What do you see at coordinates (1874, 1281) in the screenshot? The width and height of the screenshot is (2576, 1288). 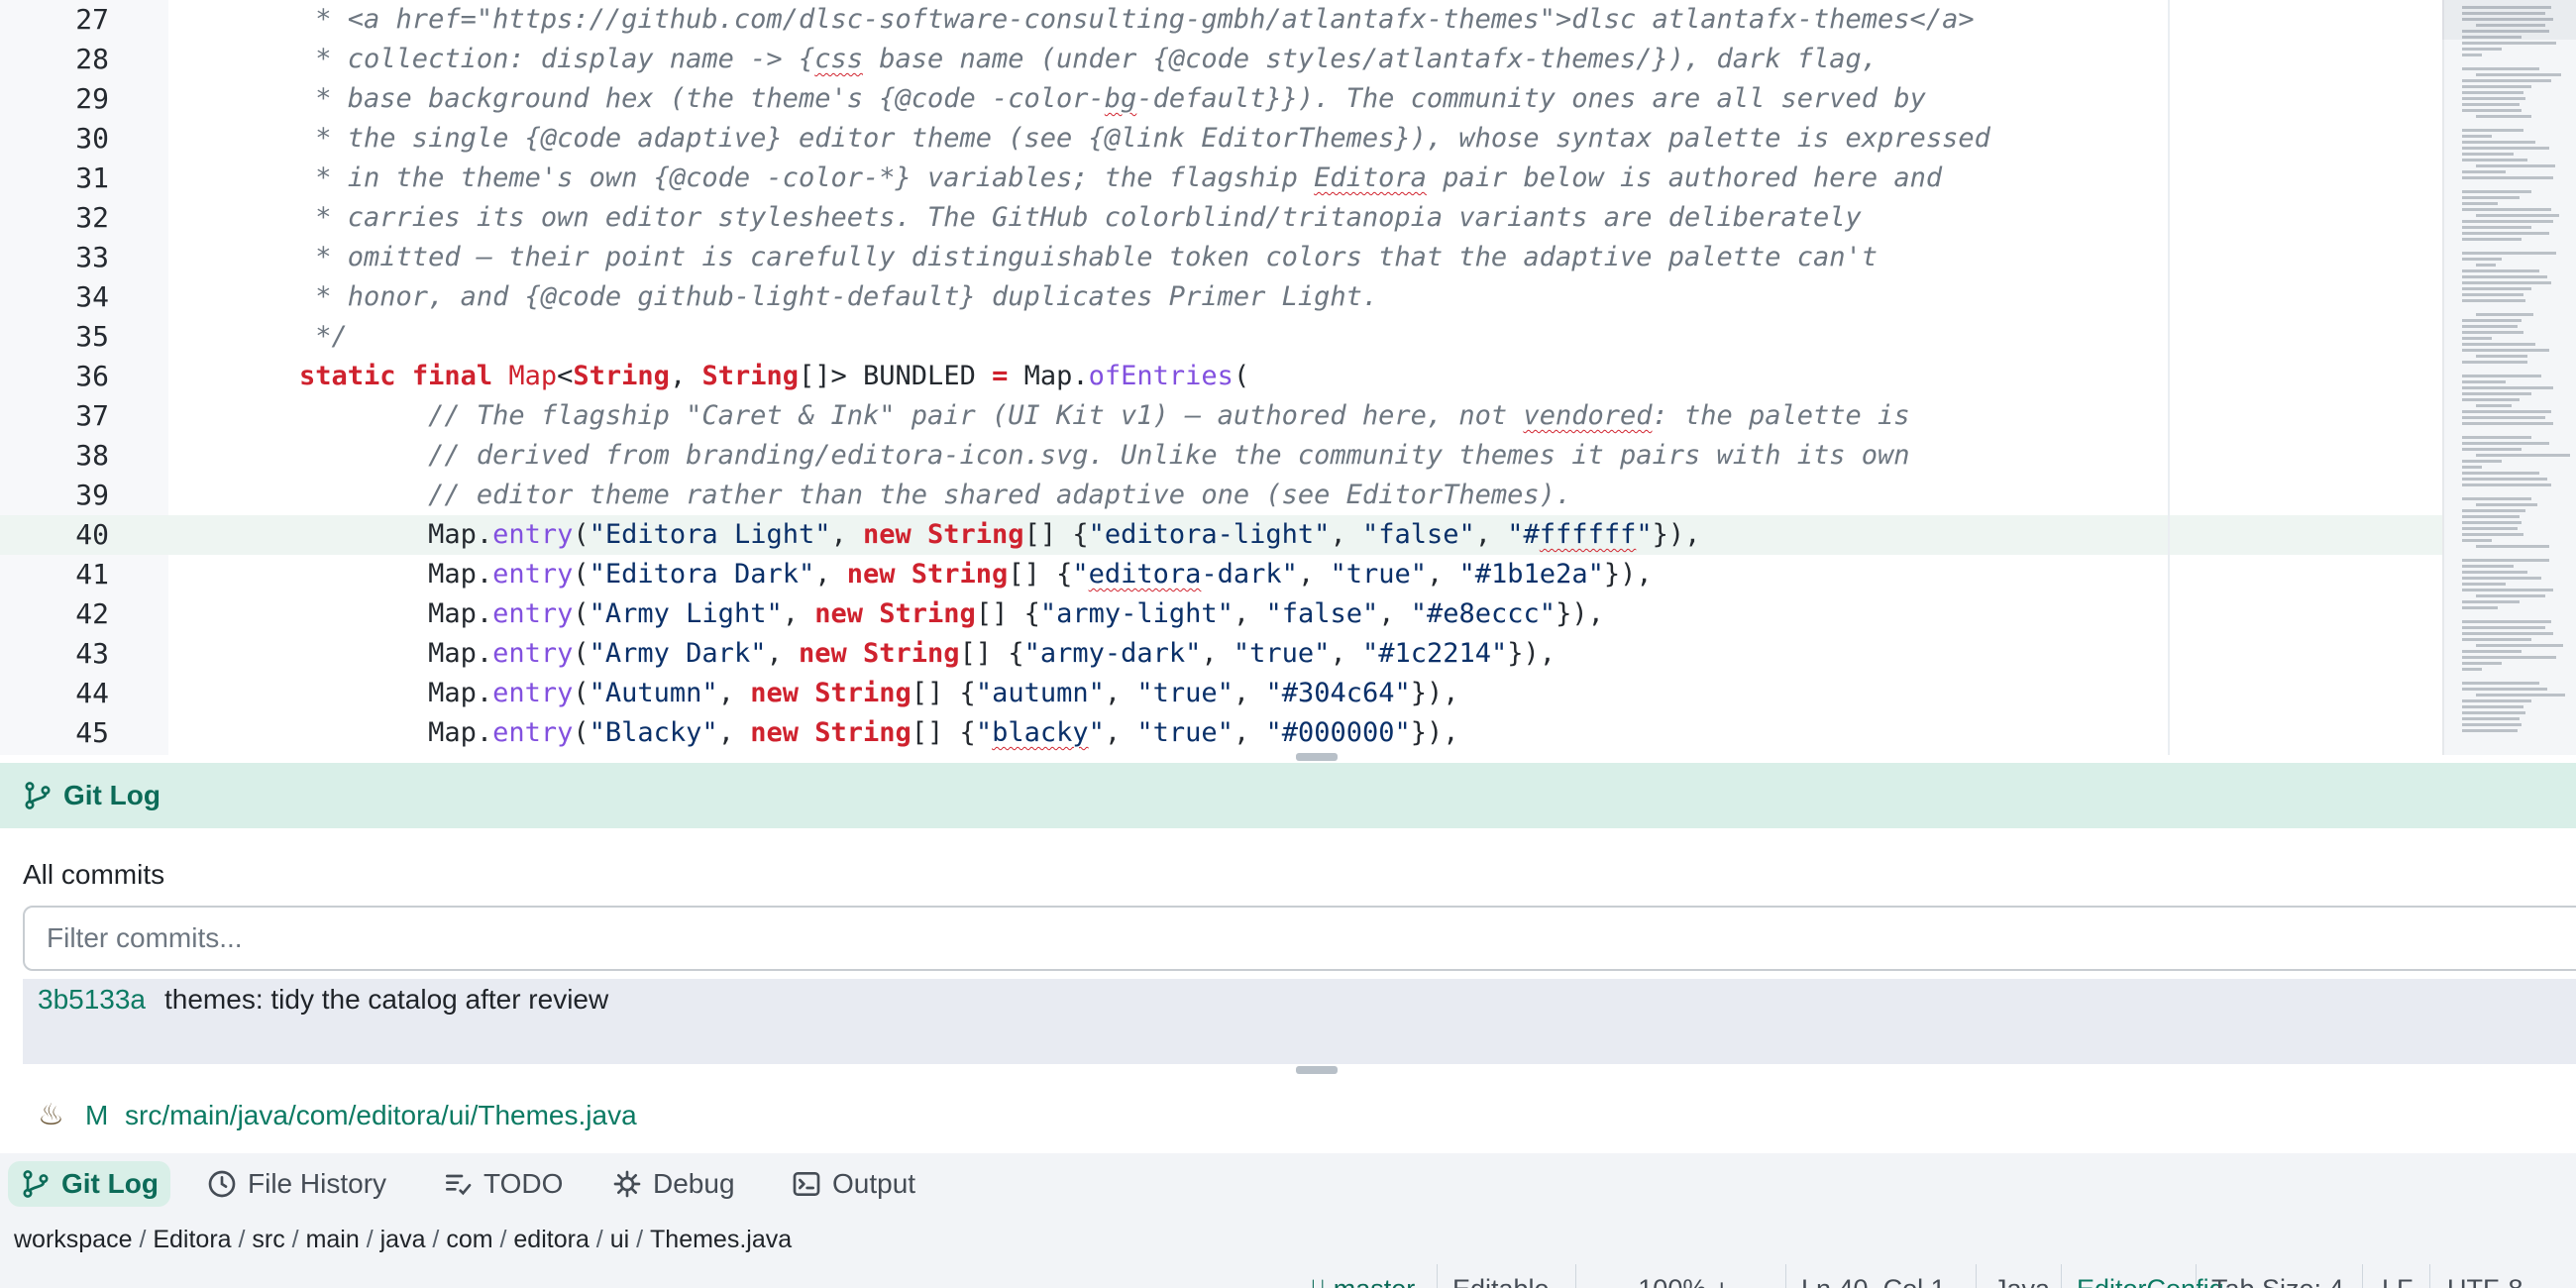 I see `caret-position: Ln 40, Col 1` at bounding box center [1874, 1281].